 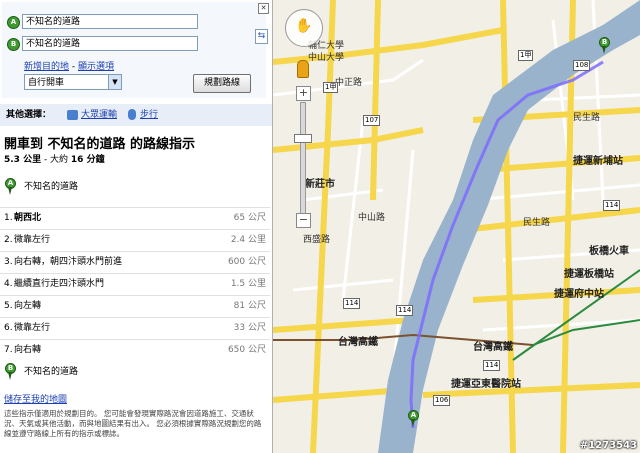 What do you see at coordinates (135, 284) in the screenshot?
I see `route-step: 4. 繼續直行走四汴頭水門 1.5 公里` at bounding box center [135, 284].